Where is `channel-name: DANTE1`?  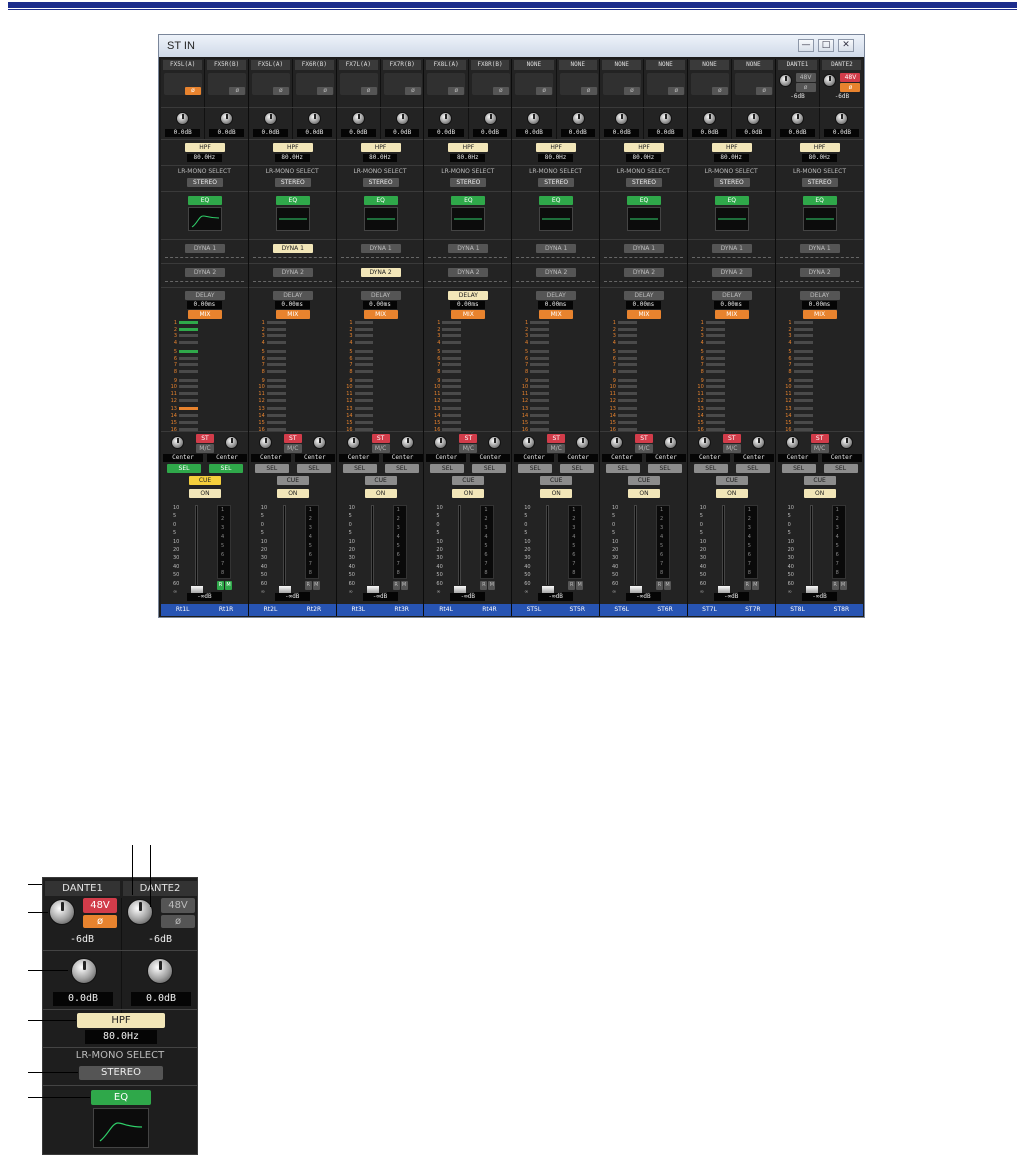
channel-name: DANTE1 is located at coordinates (797, 65).